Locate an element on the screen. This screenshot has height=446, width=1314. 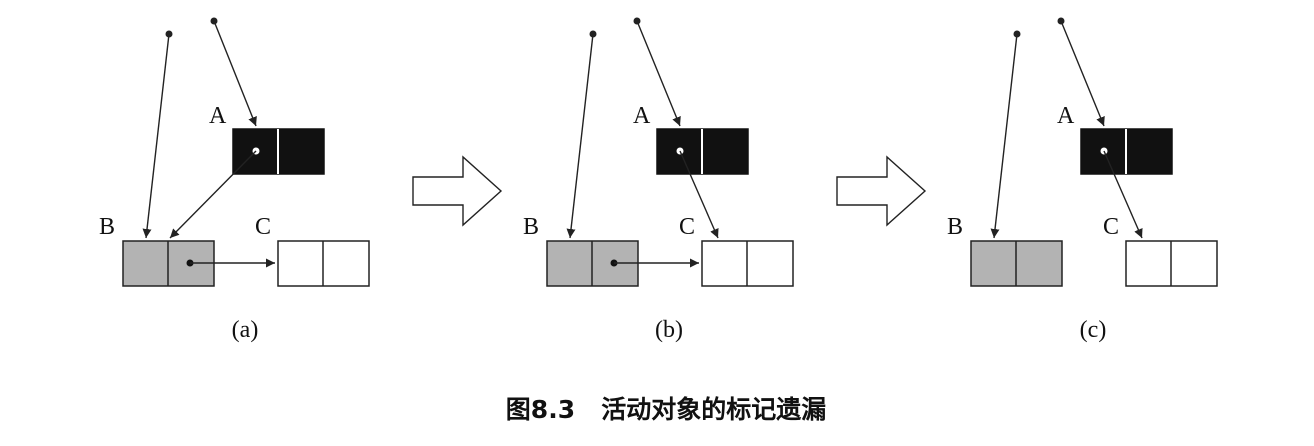
figure-caption: 图8.3 活动对象的标记遗漏 is located at coordinates (666, 409).